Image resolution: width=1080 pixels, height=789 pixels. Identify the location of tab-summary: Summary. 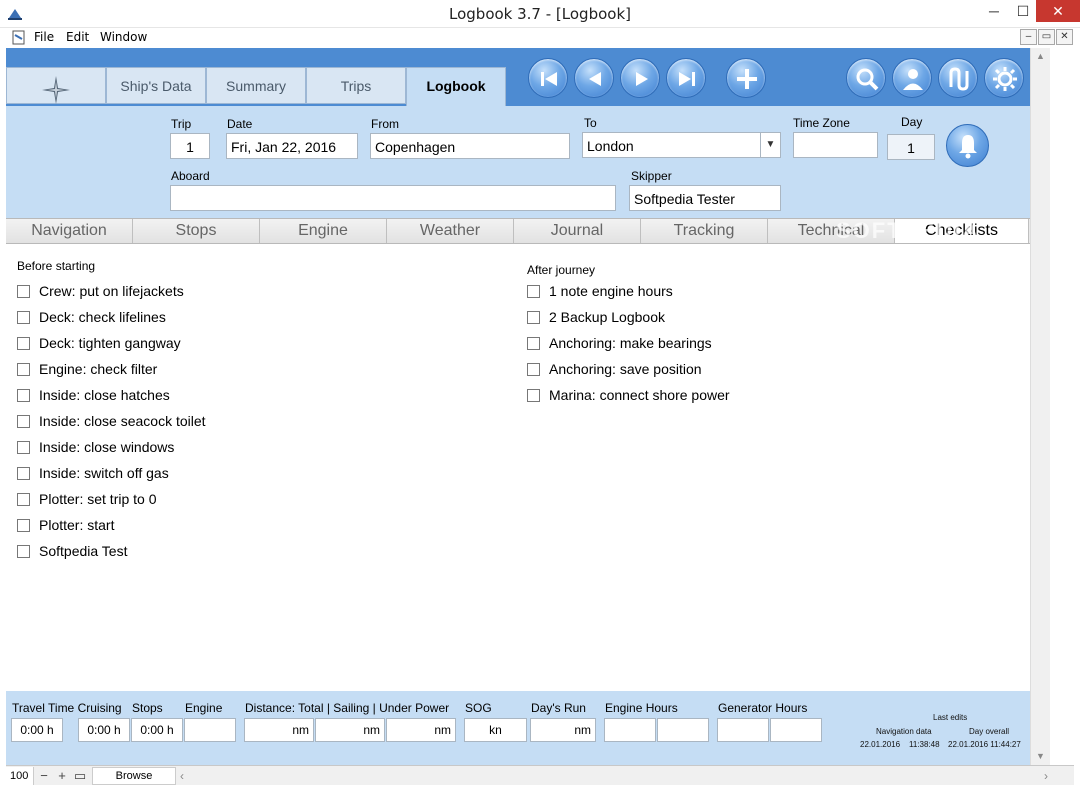
(256, 85).